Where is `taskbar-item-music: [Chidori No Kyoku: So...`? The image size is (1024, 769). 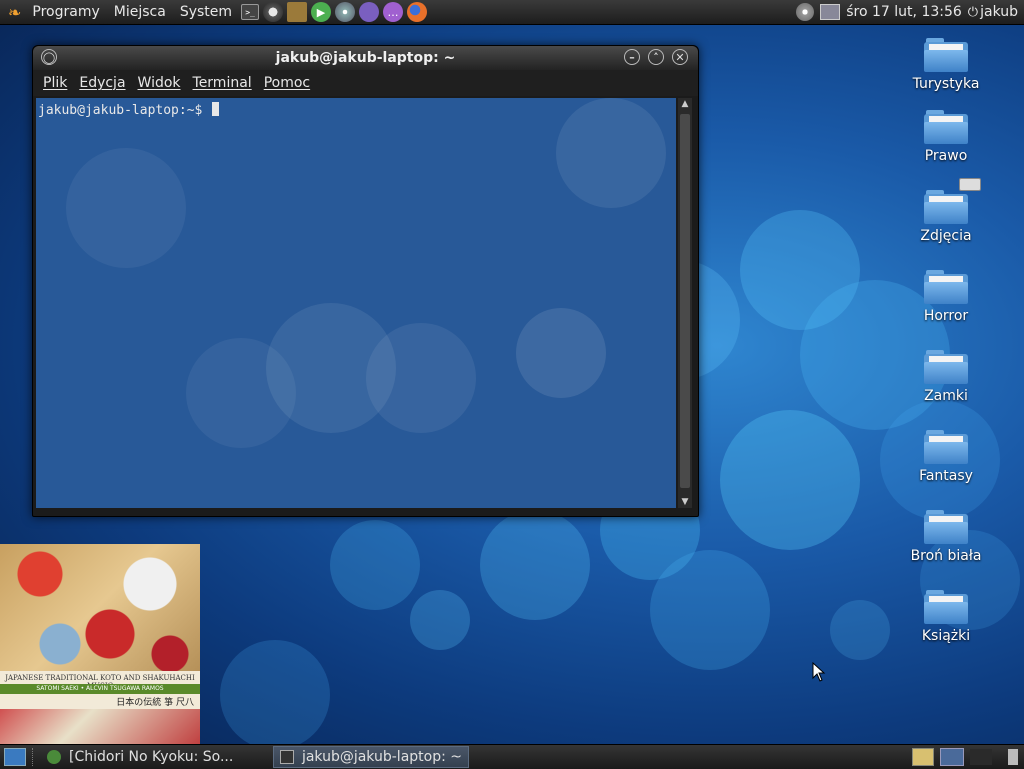
taskbar-item-music: [Chidori No Kyoku: So... is located at coordinates (155, 757).